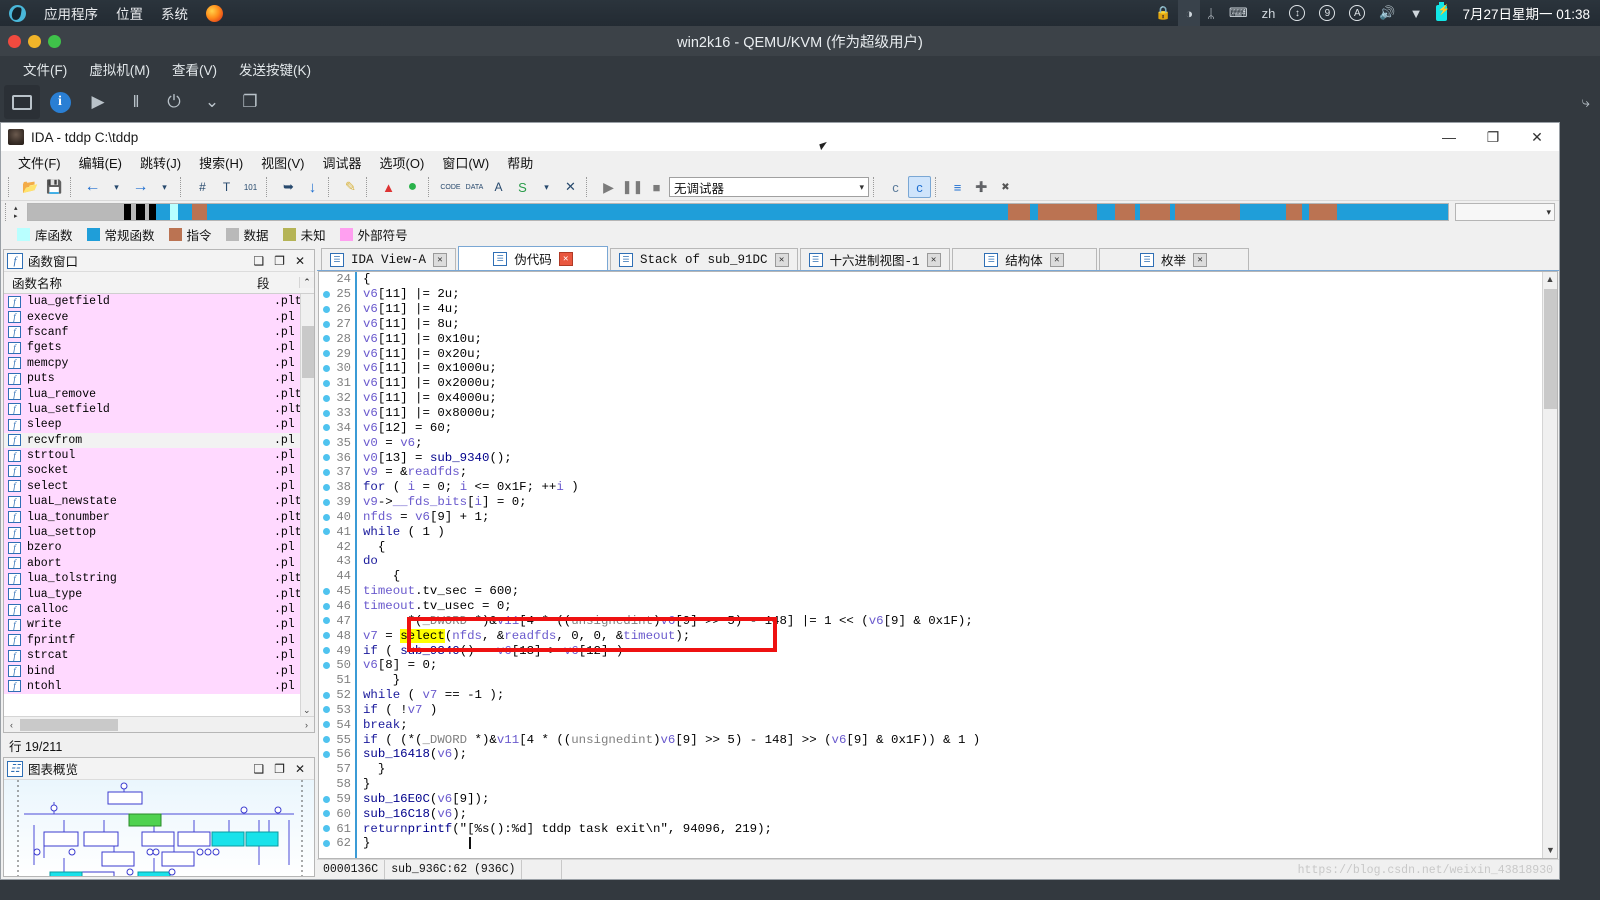  I want to click on column-header-segment: 段, so click(278, 282).